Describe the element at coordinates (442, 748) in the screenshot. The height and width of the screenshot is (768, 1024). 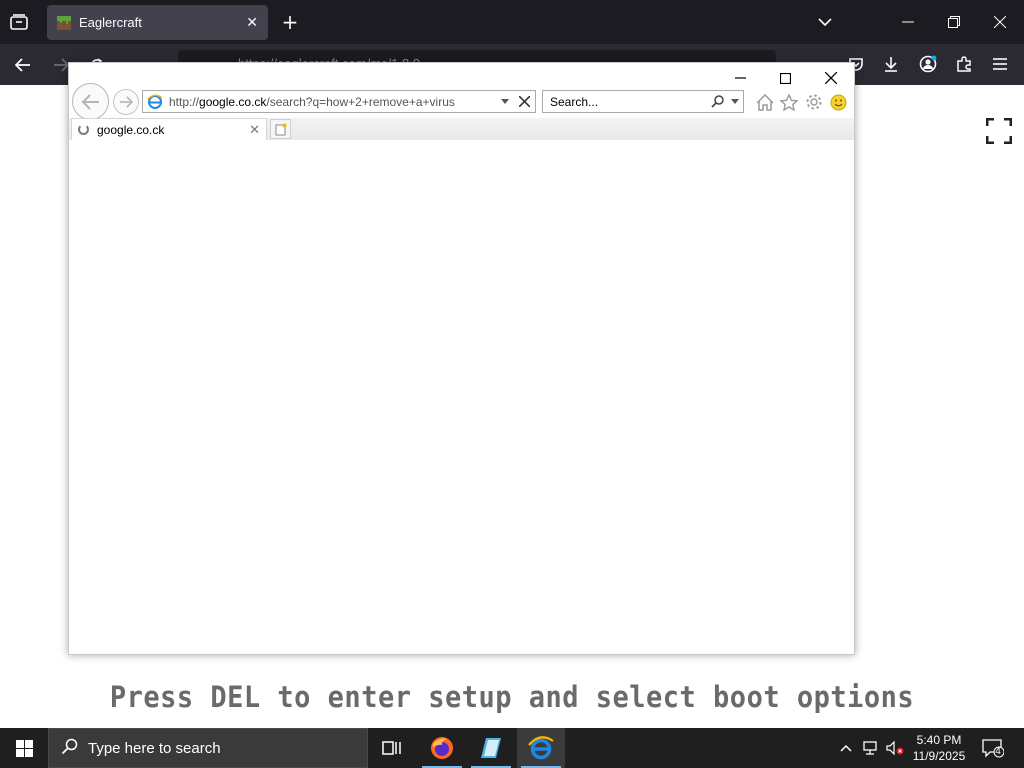
I see `firefox-taskbar-icon` at that location.